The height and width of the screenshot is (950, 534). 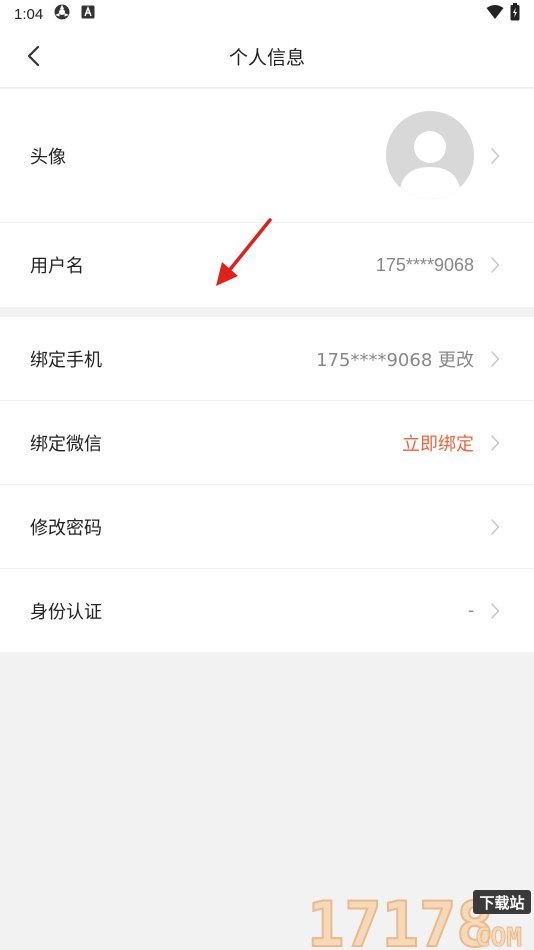 I want to click on phone-value: 175****9068 更改, so click(x=395, y=360).